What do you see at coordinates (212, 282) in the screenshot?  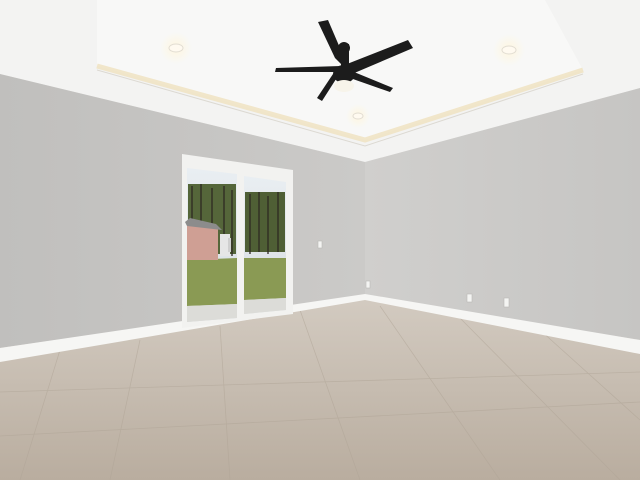 I see `lawn` at bounding box center [212, 282].